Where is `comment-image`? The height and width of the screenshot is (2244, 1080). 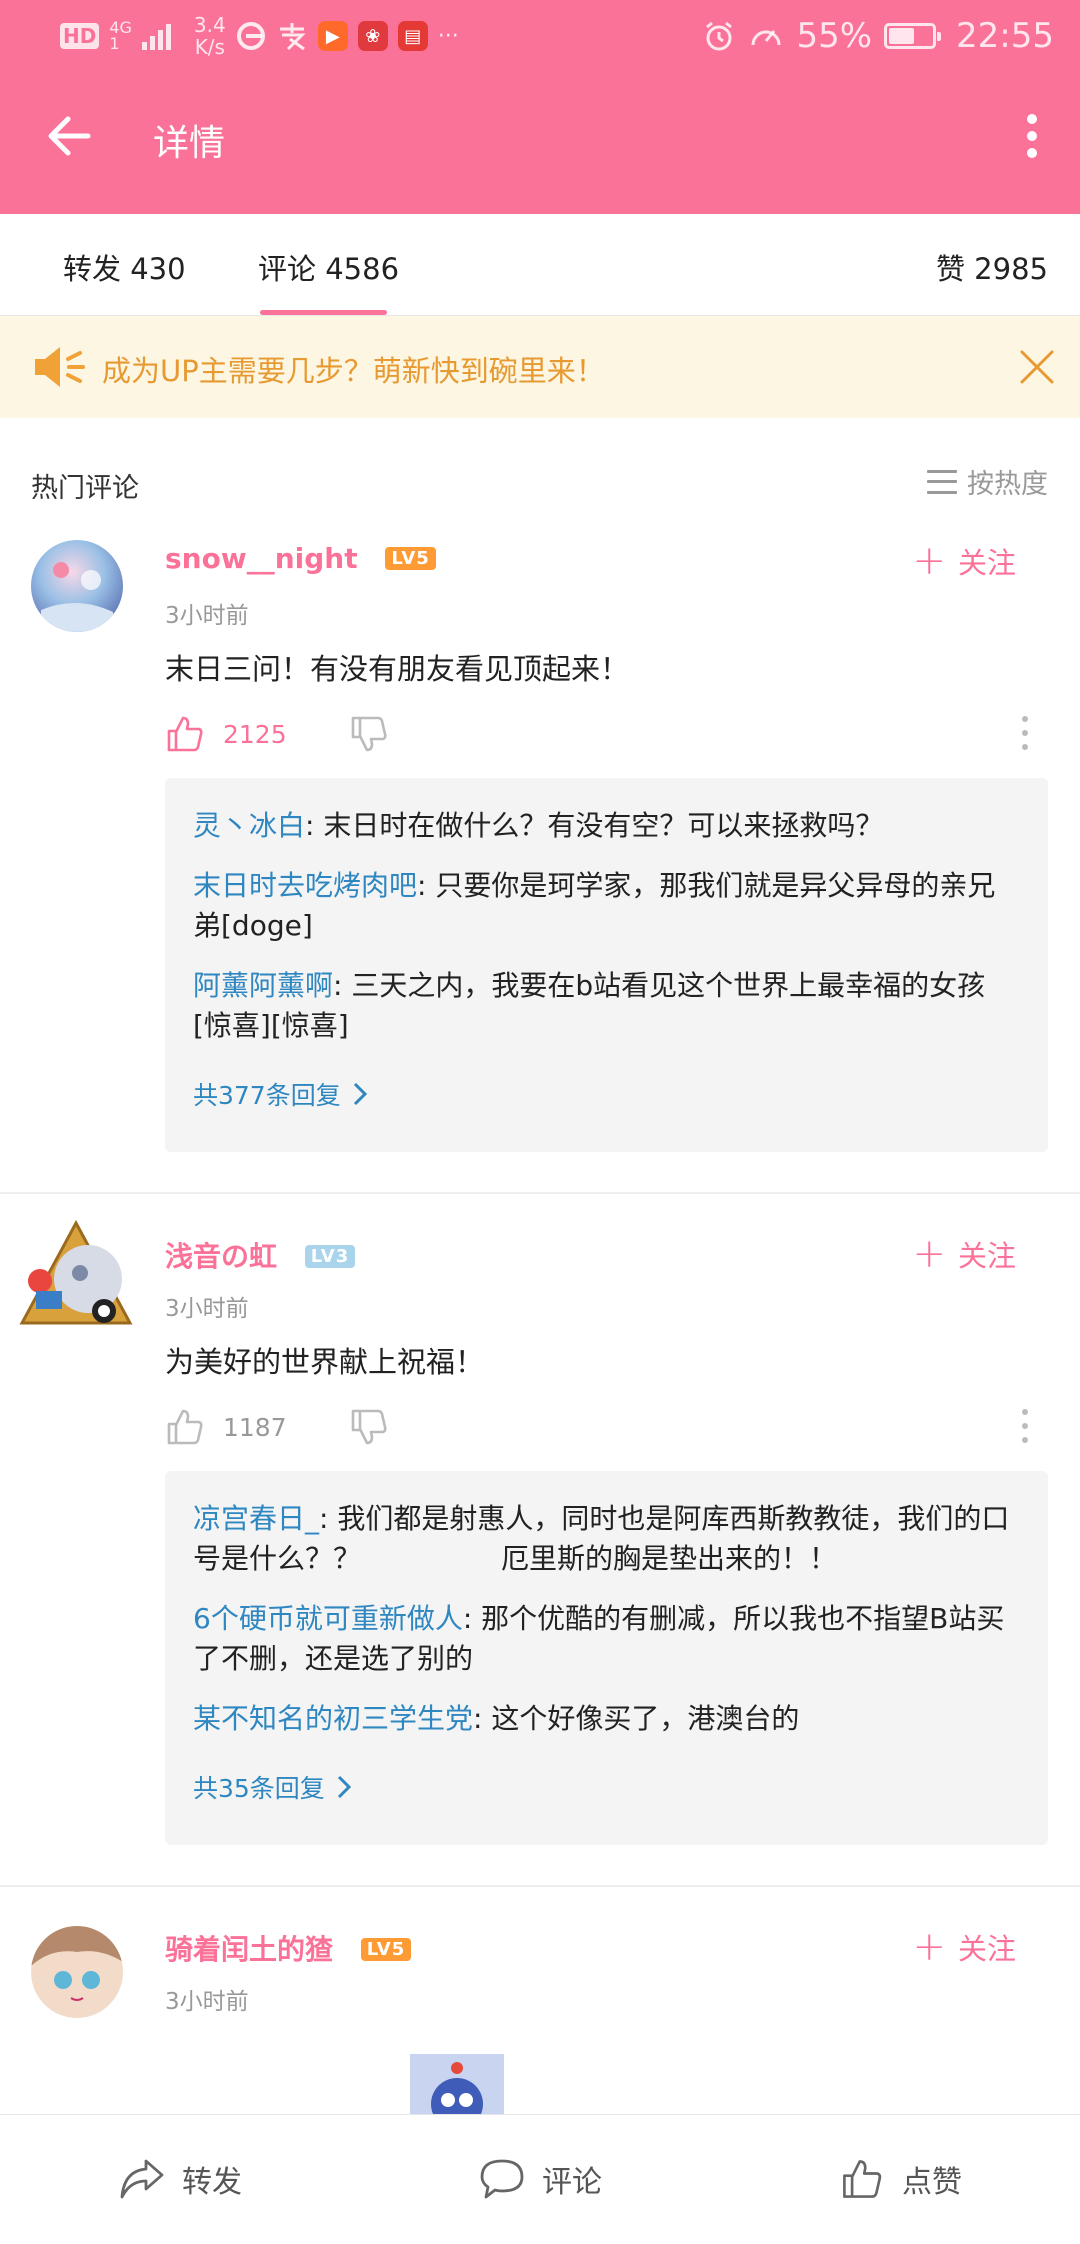 comment-image is located at coordinates (457, 2084).